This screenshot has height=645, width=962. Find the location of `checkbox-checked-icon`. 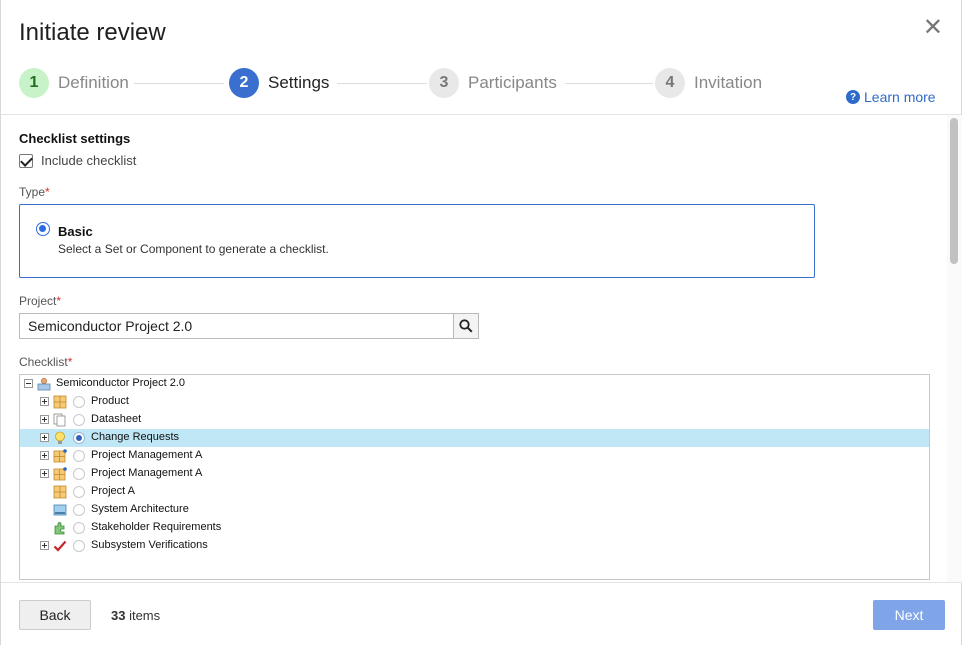

checkbox-checked-icon is located at coordinates (26, 160).